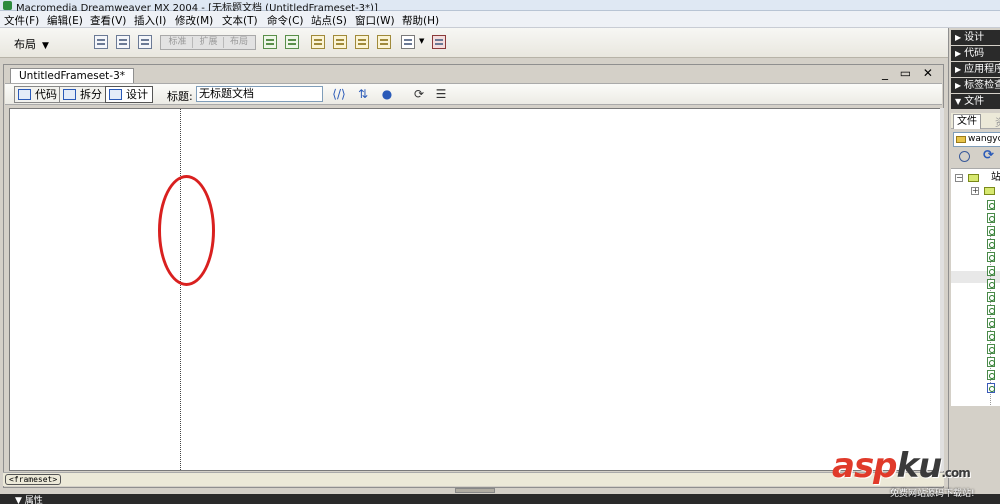 Image resolution: width=1000 pixels, height=504 pixels. What do you see at coordinates (387, 94) in the screenshot?
I see `preview-browser-icon: ●` at bounding box center [387, 94].